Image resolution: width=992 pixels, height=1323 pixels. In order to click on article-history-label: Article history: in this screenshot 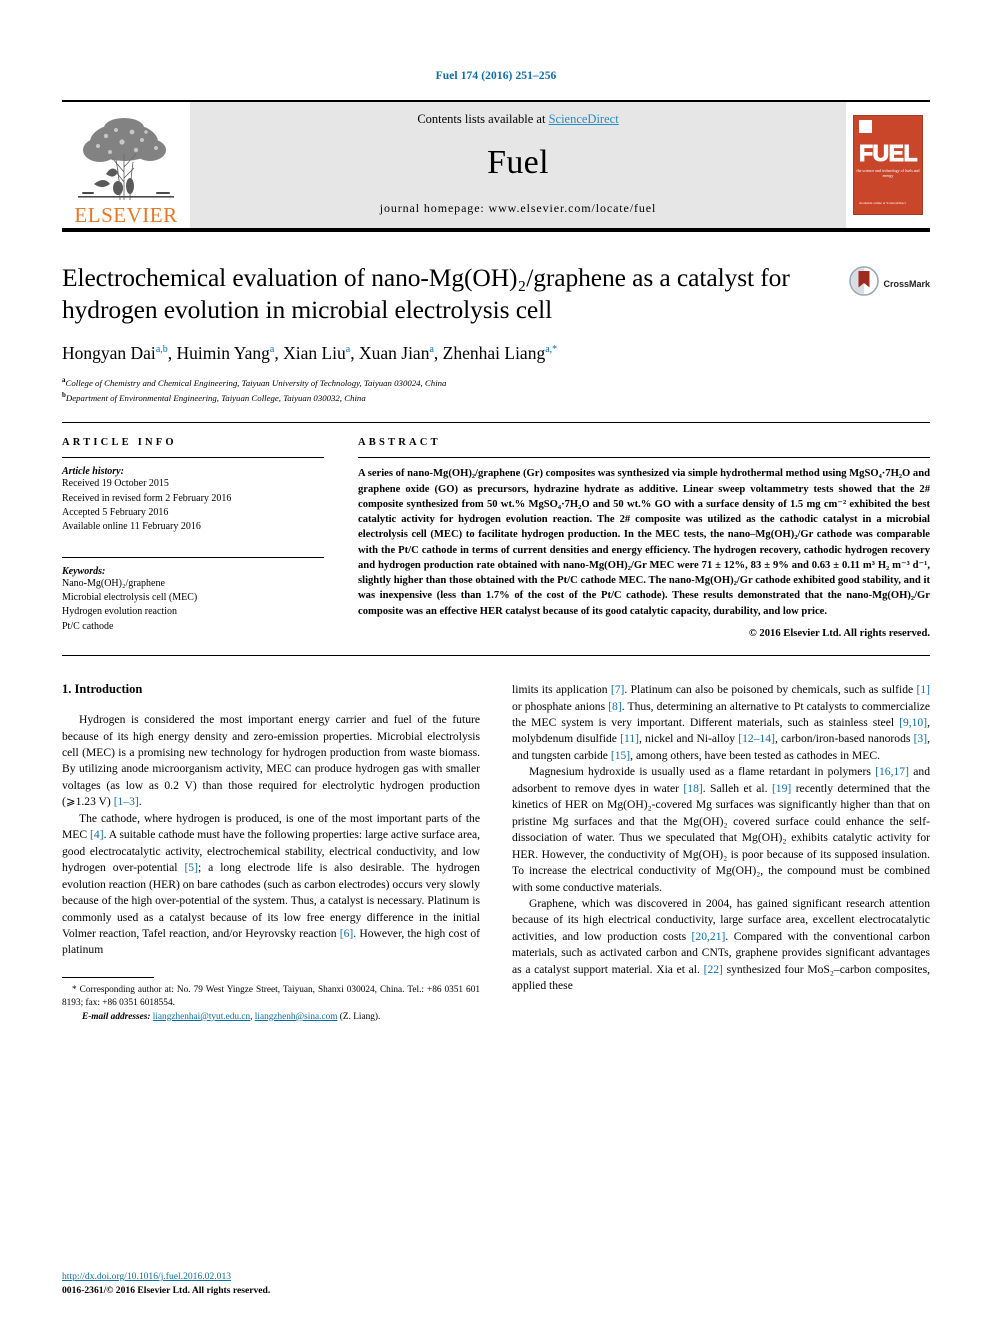, I will do `click(93, 472)`.